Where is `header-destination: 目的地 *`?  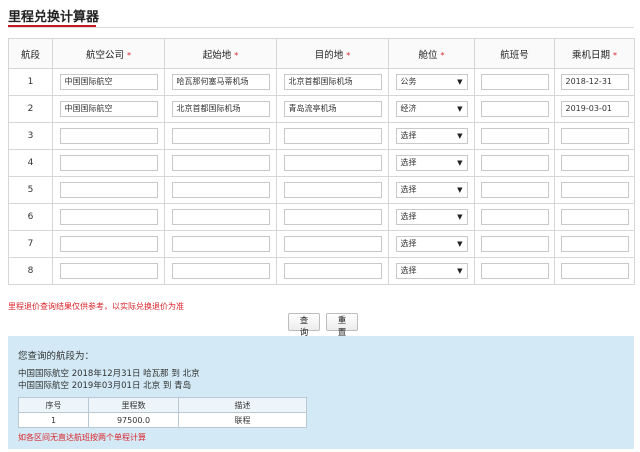 header-destination: 目的地 * is located at coordinates (332, 53).